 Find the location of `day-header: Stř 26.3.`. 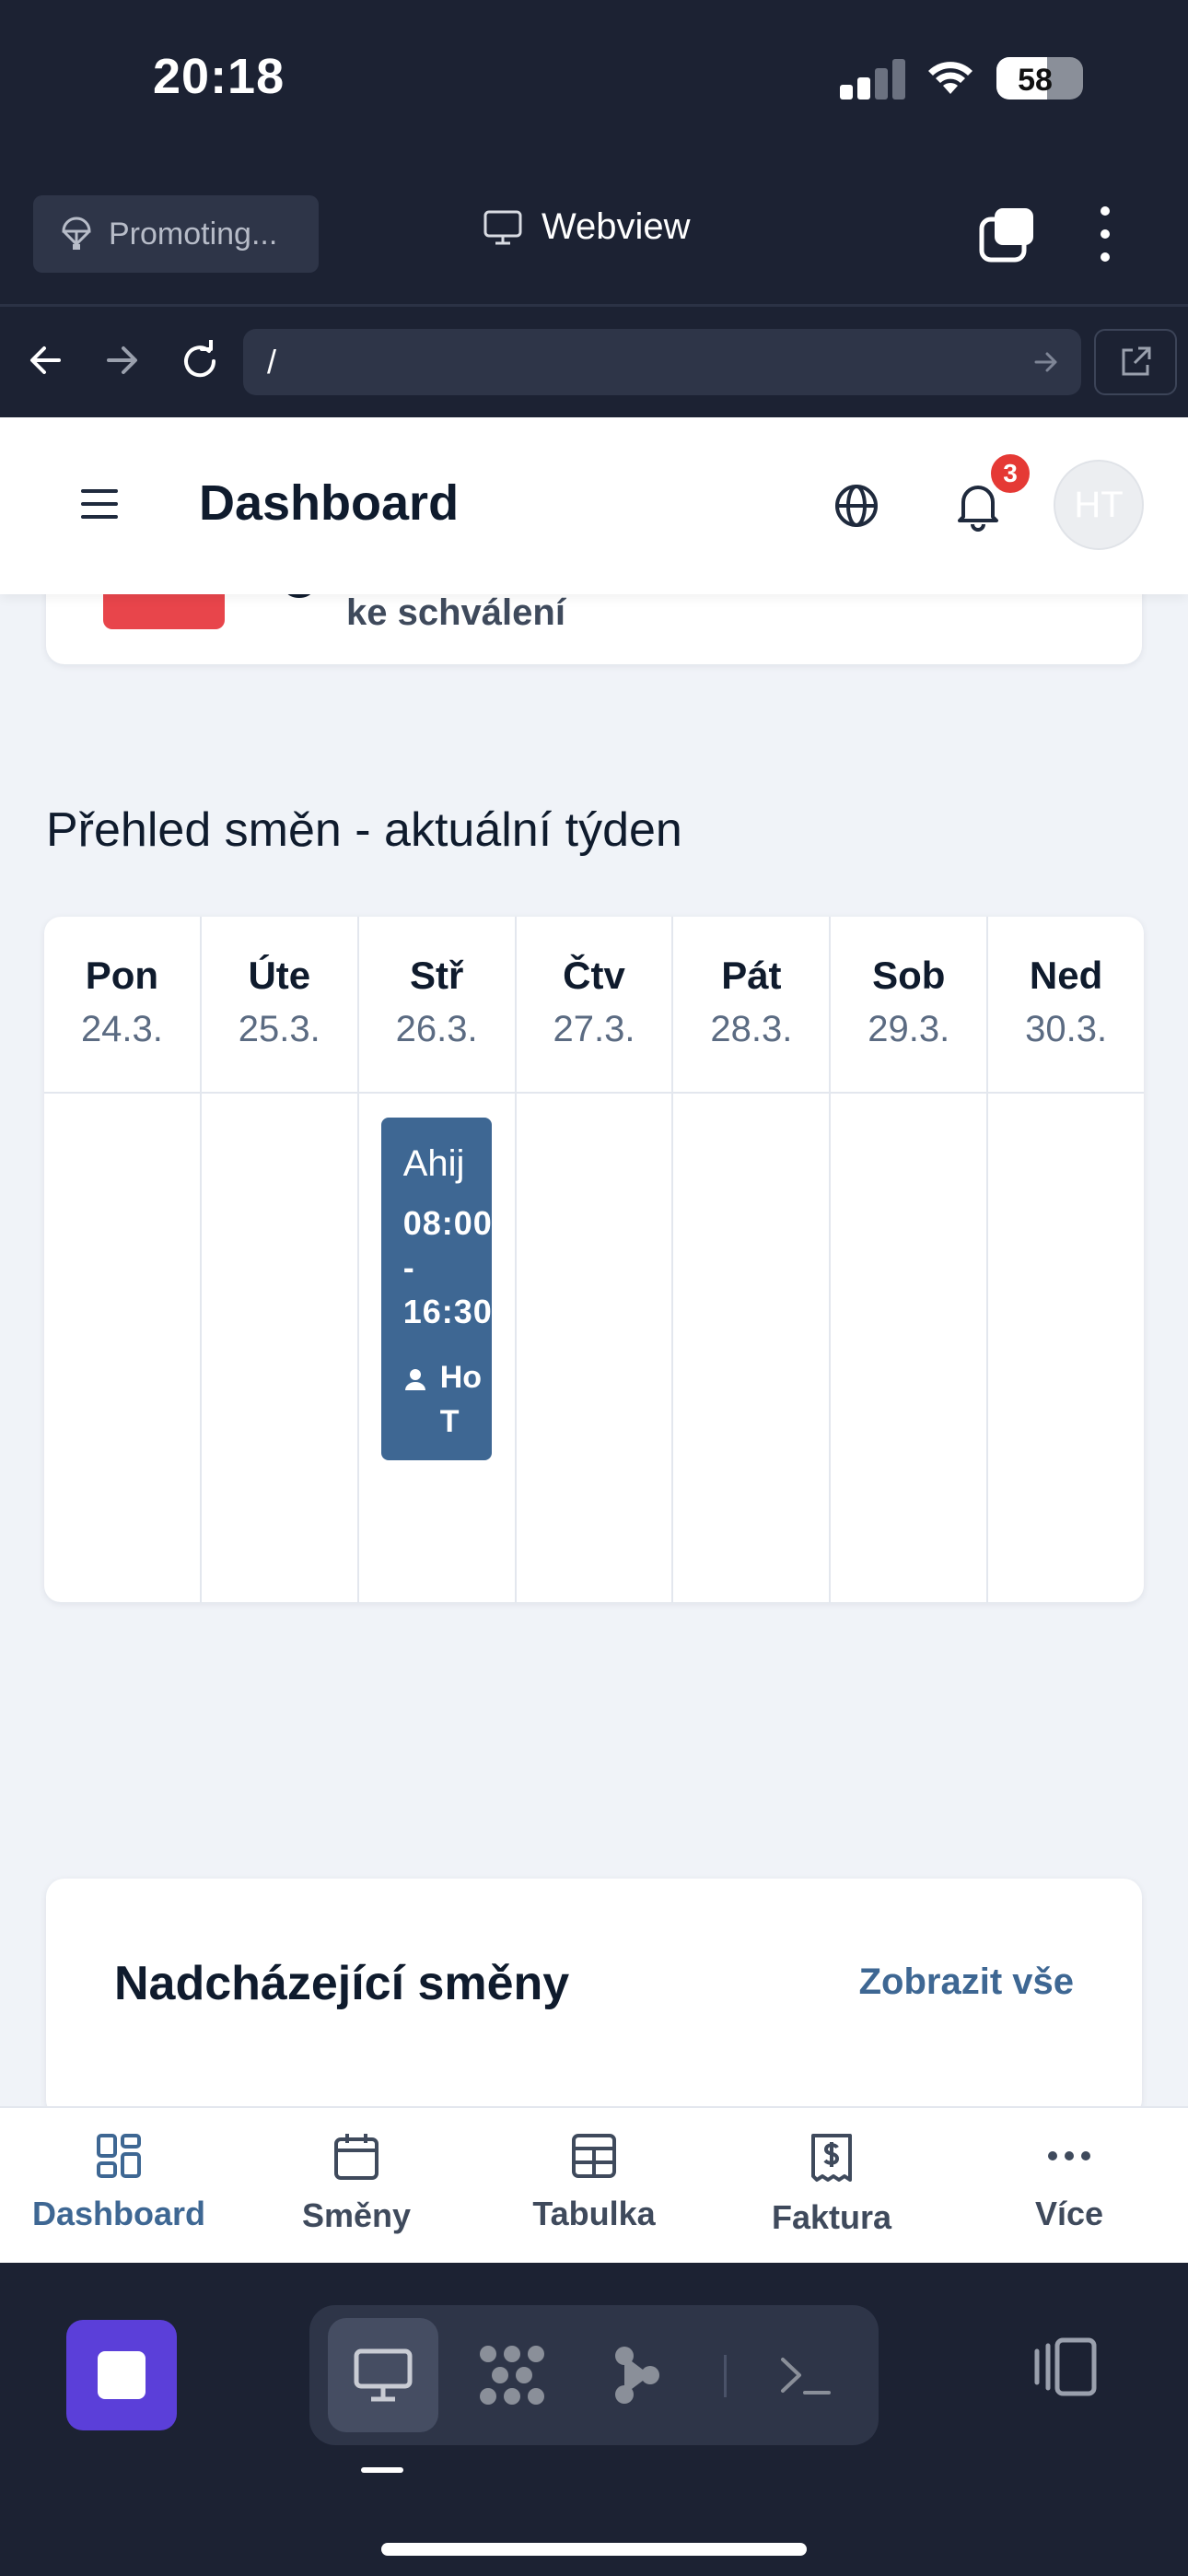

day-header: Stř 26.3. is located at coordinates (436, 1005).